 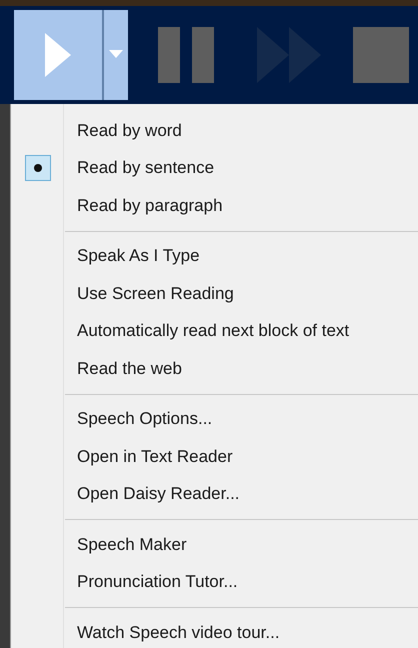 I want to click on menu-item: Read by word, so click(x=123, y=130).